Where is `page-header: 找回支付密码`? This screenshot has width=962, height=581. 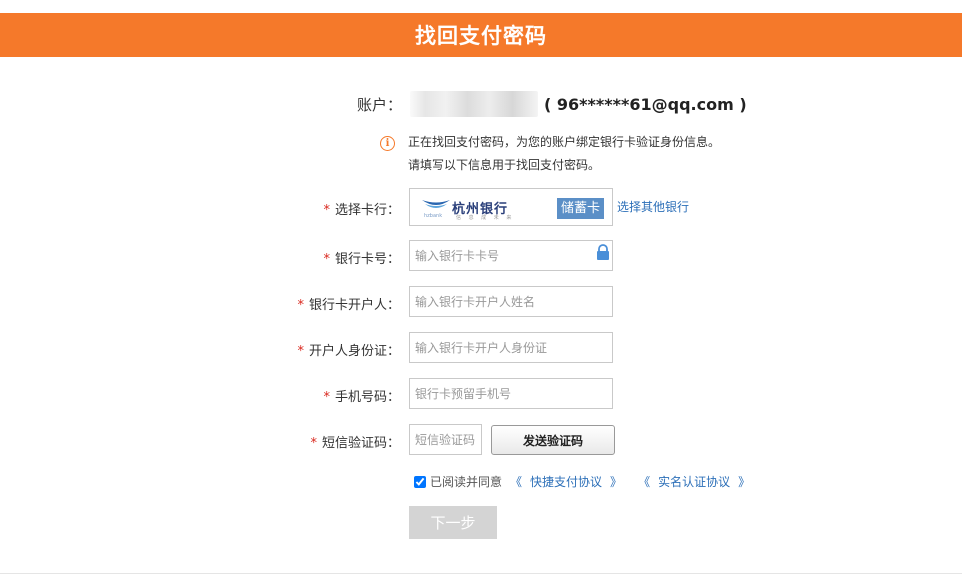
page-header: 找回支付密码 is located at coordinates (481, 35).